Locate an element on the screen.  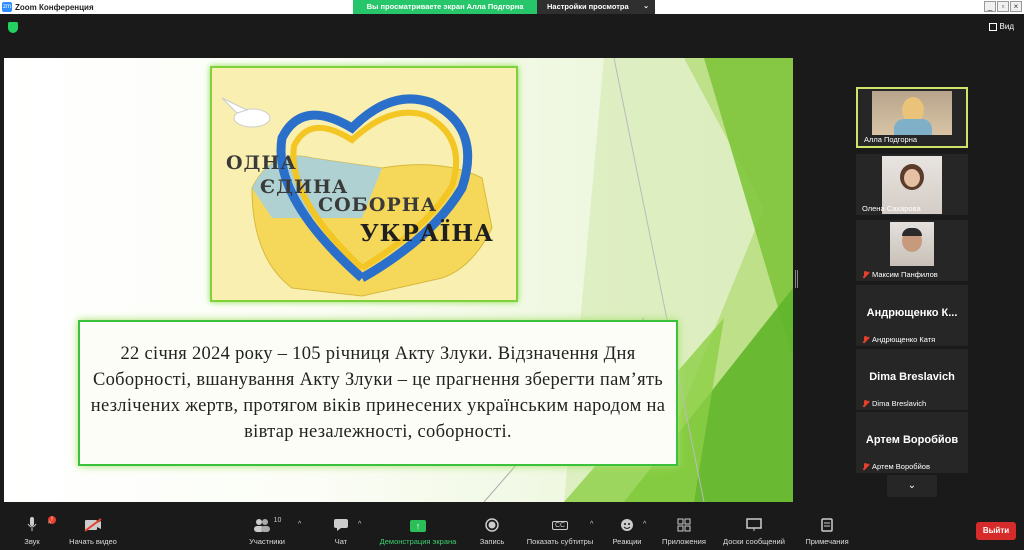
view-button: Вид is located at coordinates (1001, 26).